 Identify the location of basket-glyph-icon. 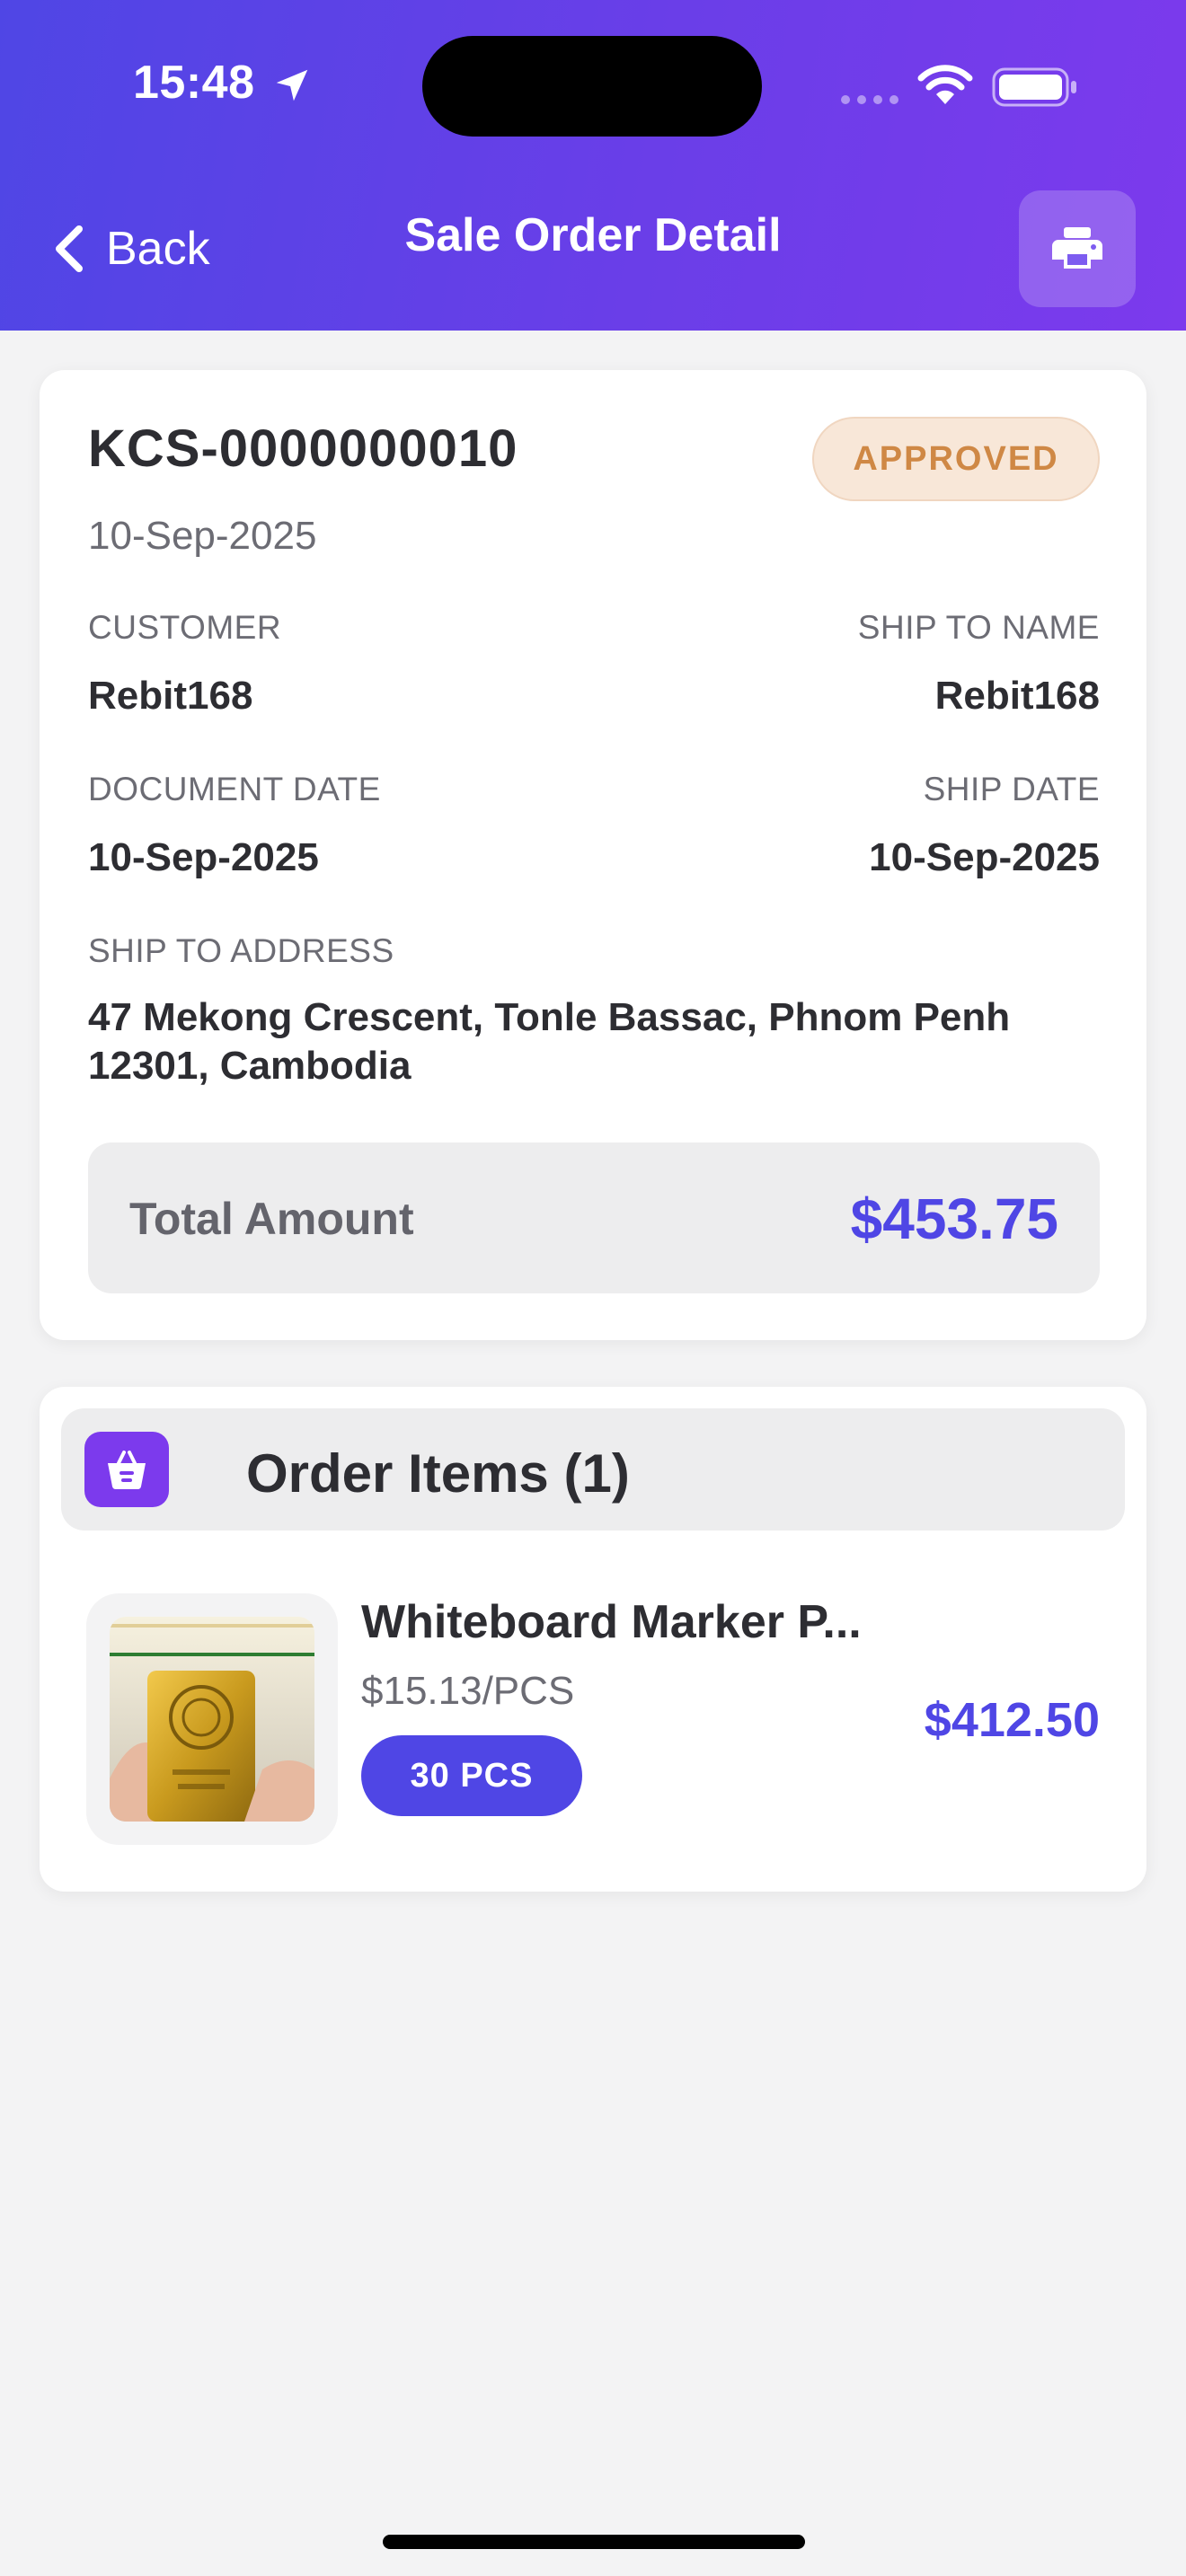
(127, 1470).